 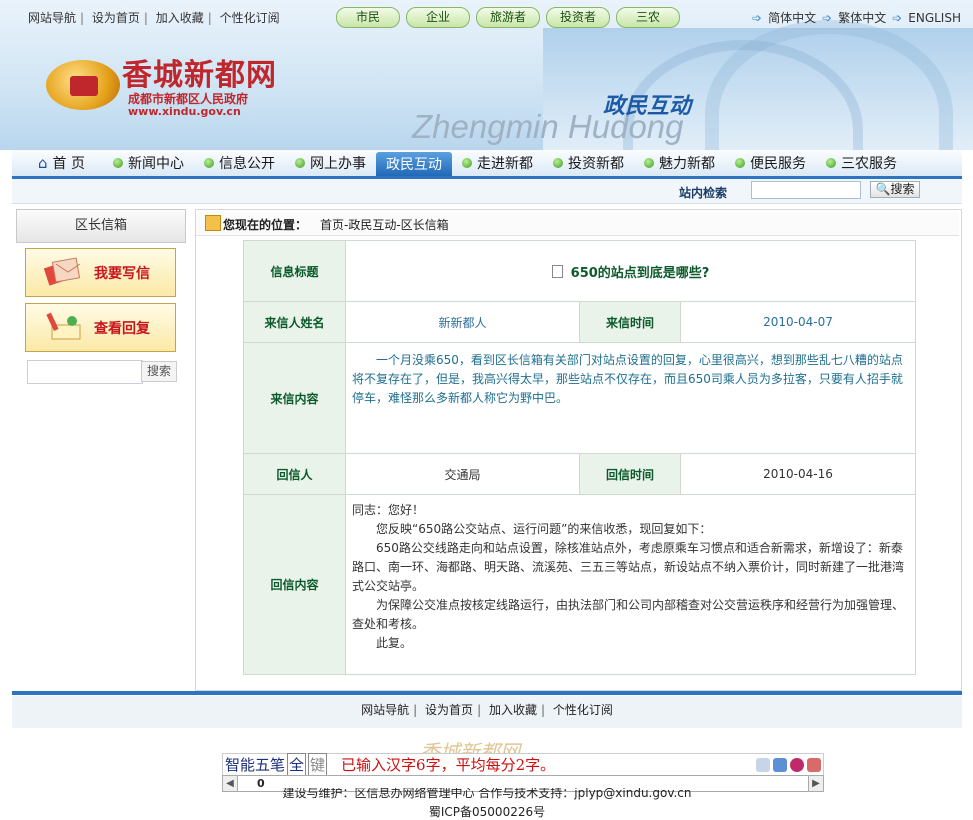 What do you see at coordinates (934, 18) in the screenshot?
I see `lang-english: ENGLISH` at bounding box center [934, 18].